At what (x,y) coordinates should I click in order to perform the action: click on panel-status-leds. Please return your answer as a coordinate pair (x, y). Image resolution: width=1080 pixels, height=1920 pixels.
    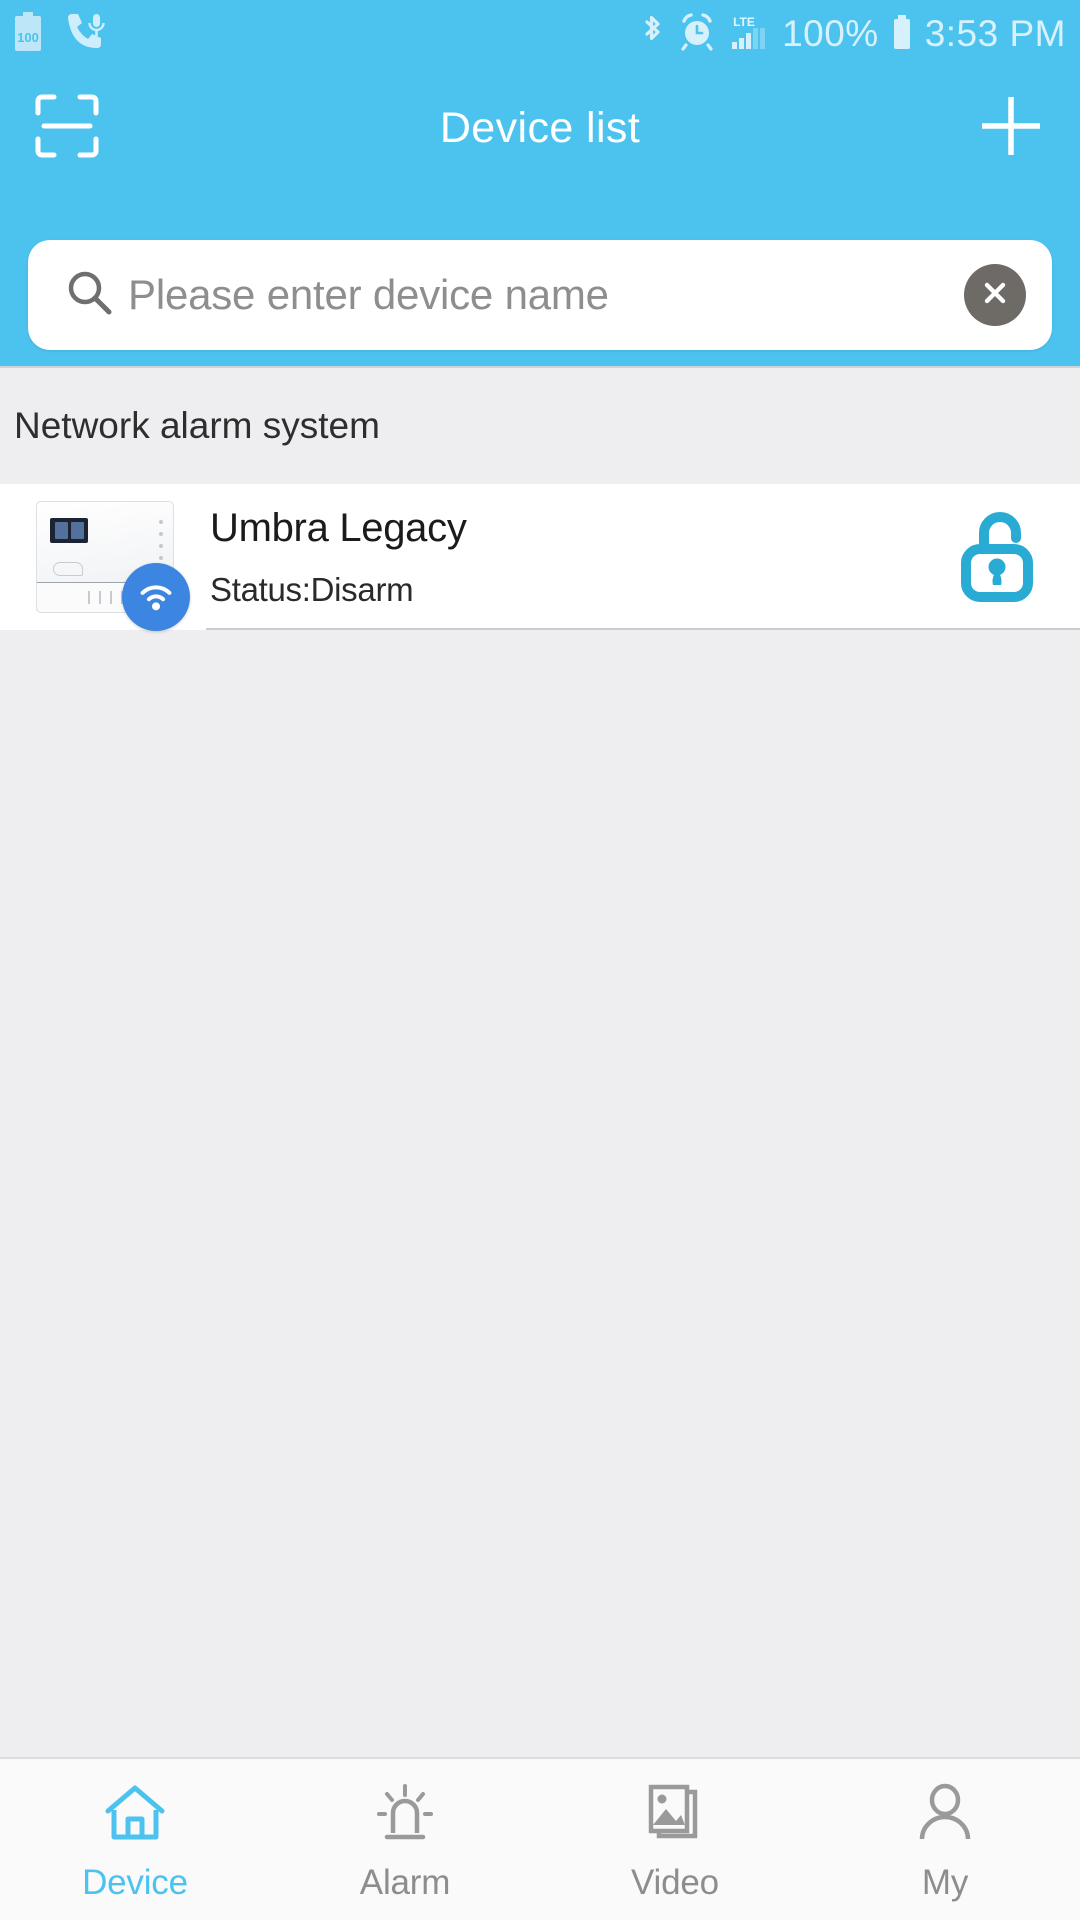
    Looking at the image, I should click on (161, 540).